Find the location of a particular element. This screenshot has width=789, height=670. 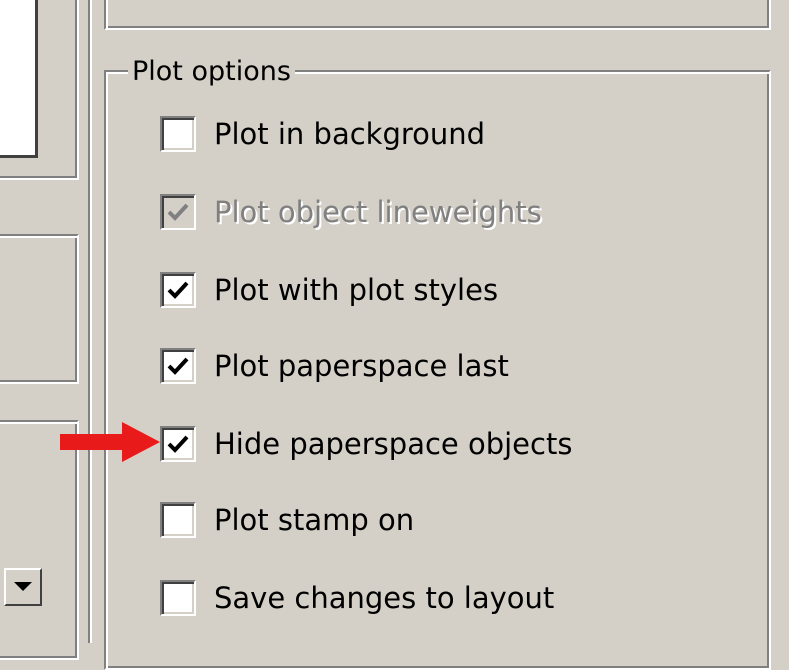

checkbox-plot-with-plot-styles is located at coordinates (178, 290).